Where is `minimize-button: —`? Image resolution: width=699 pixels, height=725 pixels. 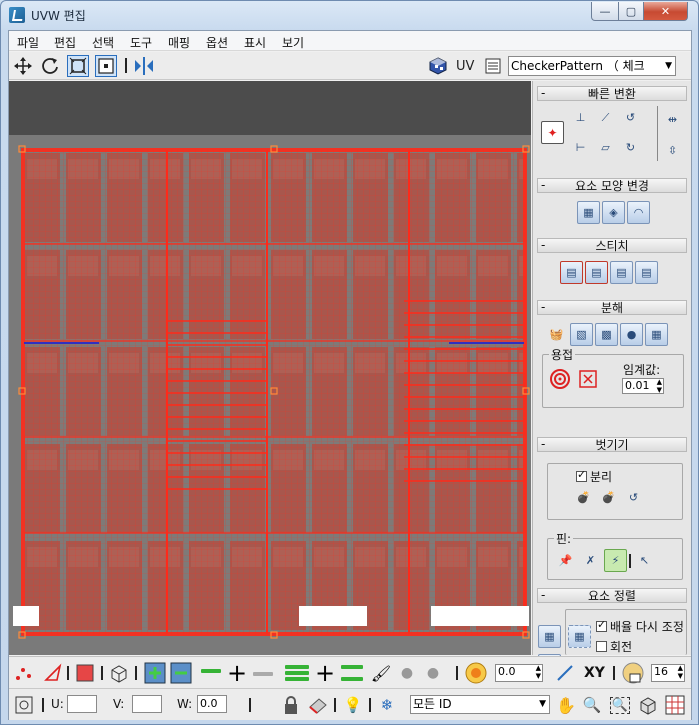 minimize-button: — is located at coordinates (605, 11).